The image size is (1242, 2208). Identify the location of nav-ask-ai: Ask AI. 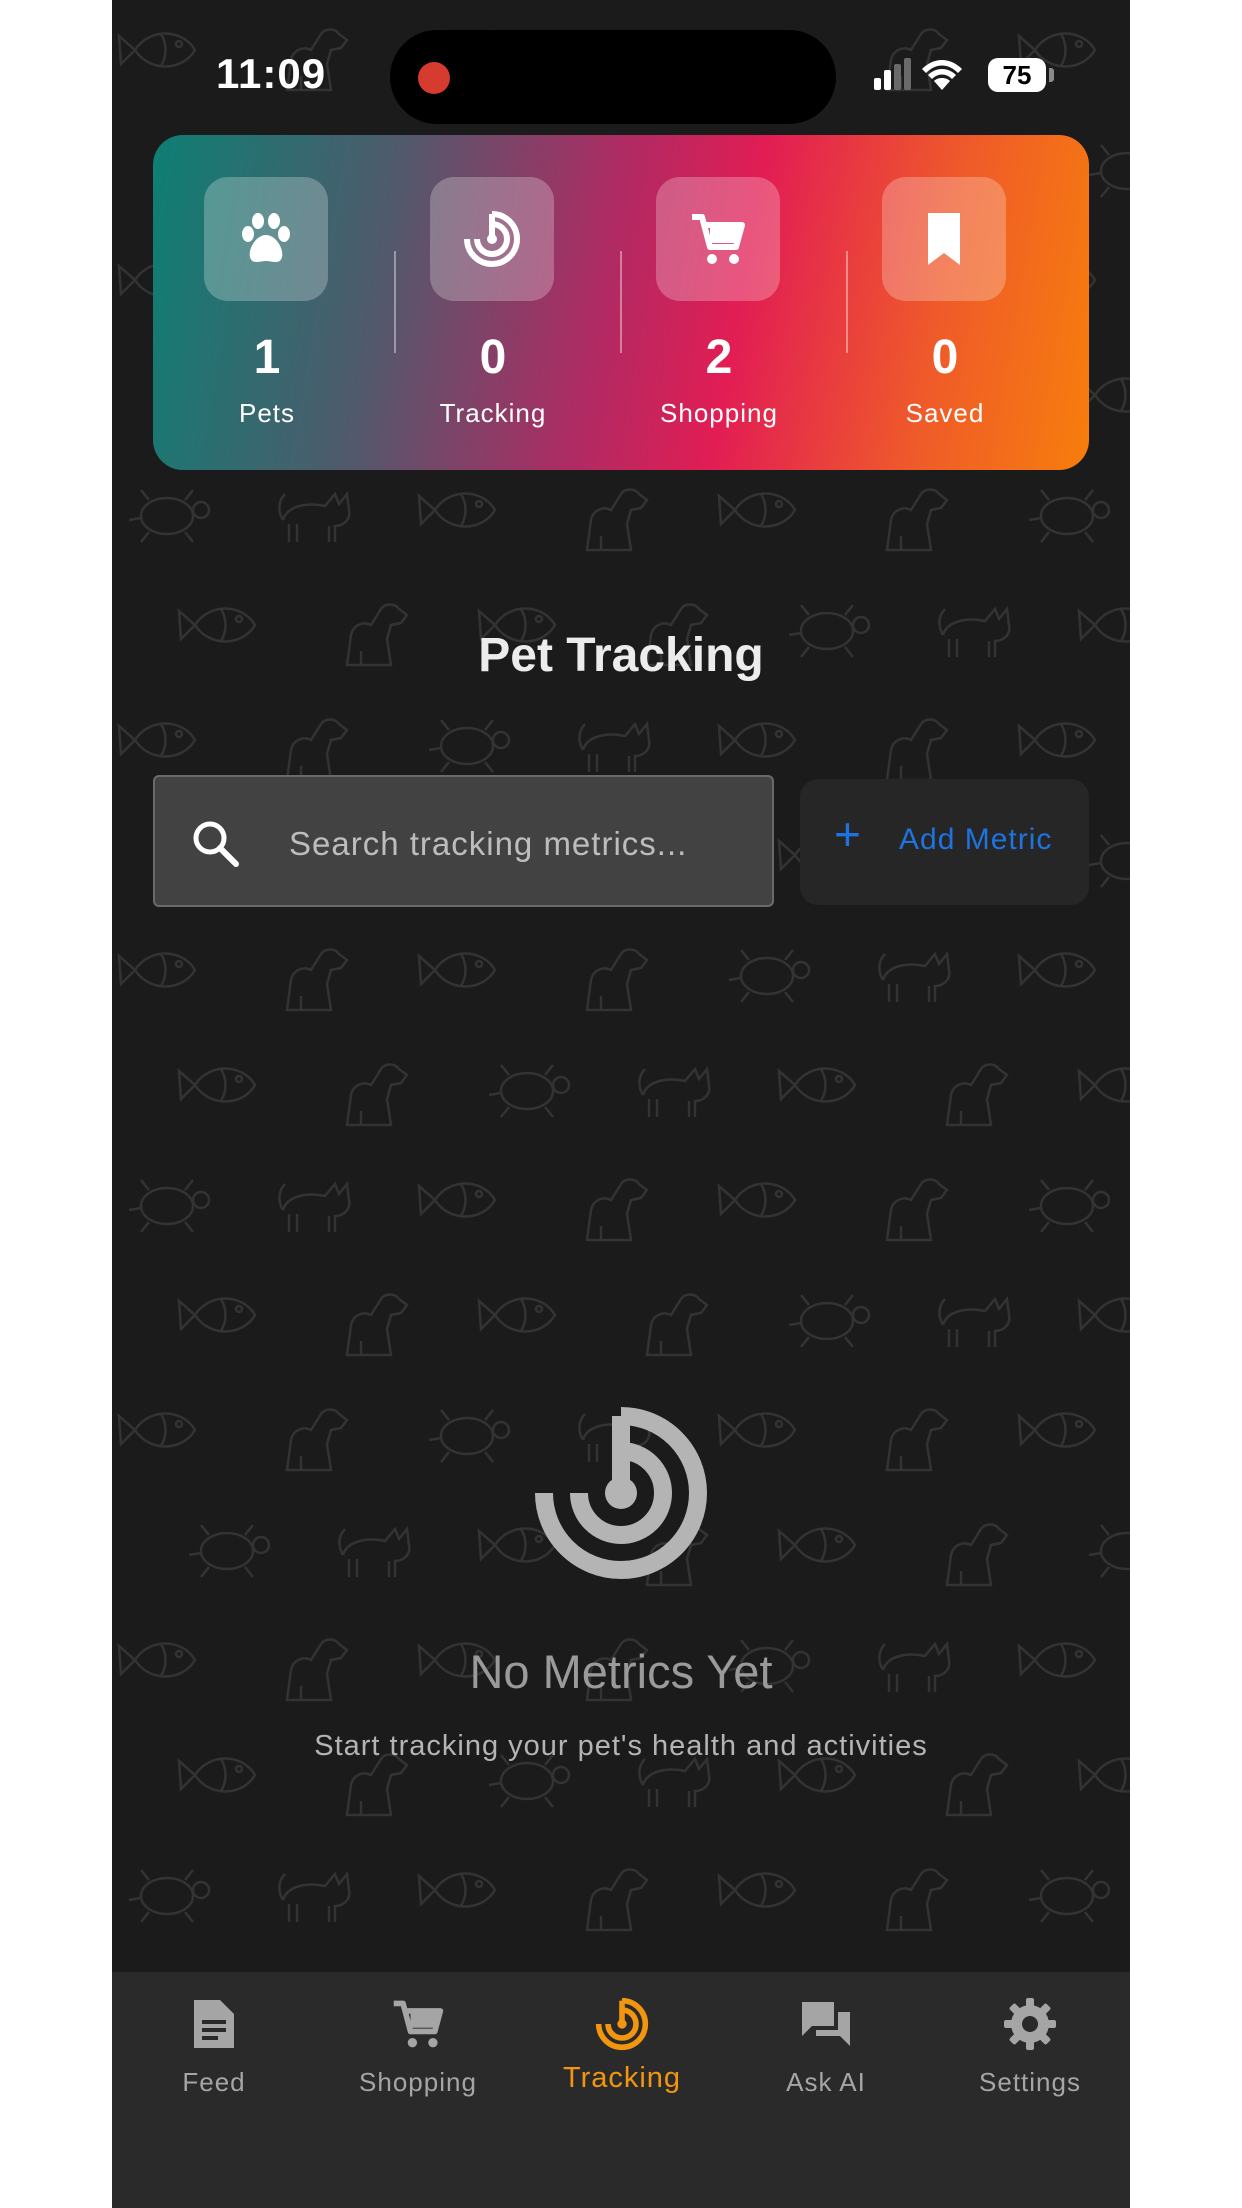
(826, 2042).